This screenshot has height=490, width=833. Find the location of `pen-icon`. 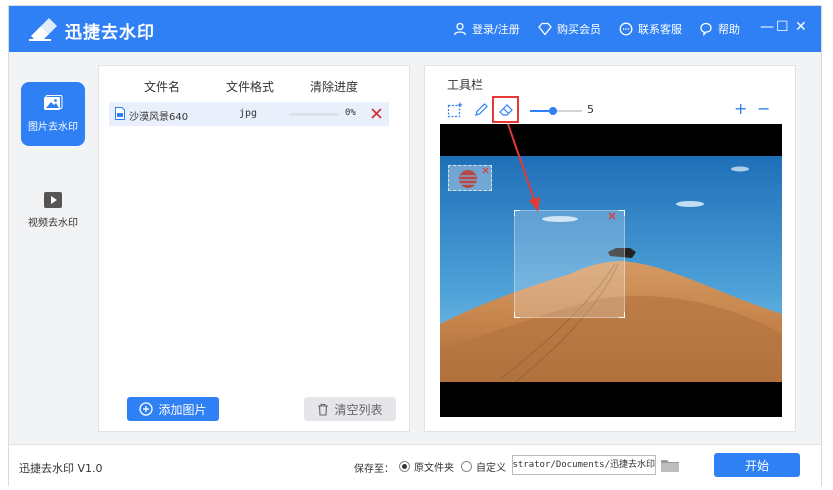

pen-icon is located at coordinates (481, 110).